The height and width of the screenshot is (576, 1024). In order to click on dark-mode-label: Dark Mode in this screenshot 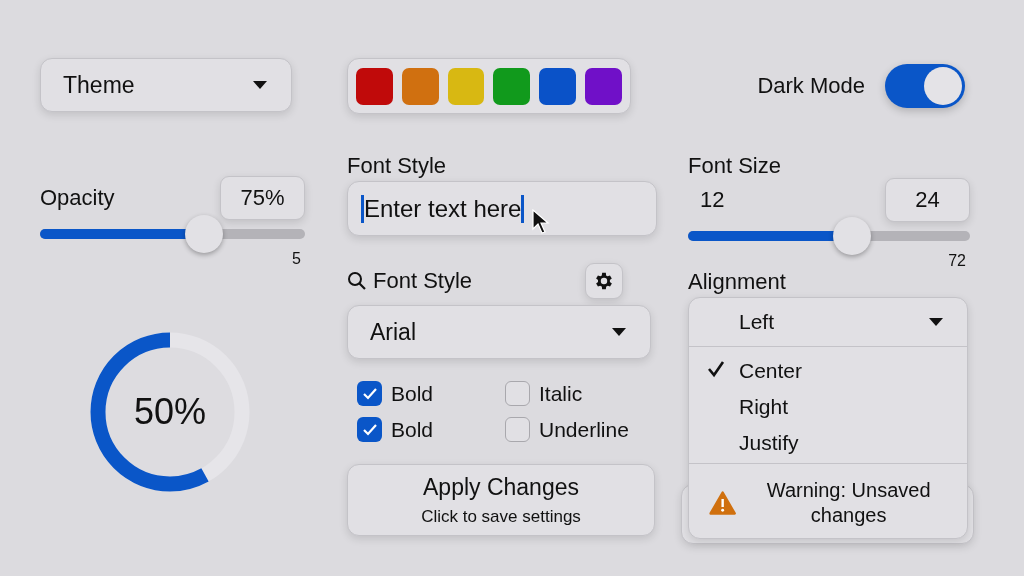, I will do `click(811, 86)`.